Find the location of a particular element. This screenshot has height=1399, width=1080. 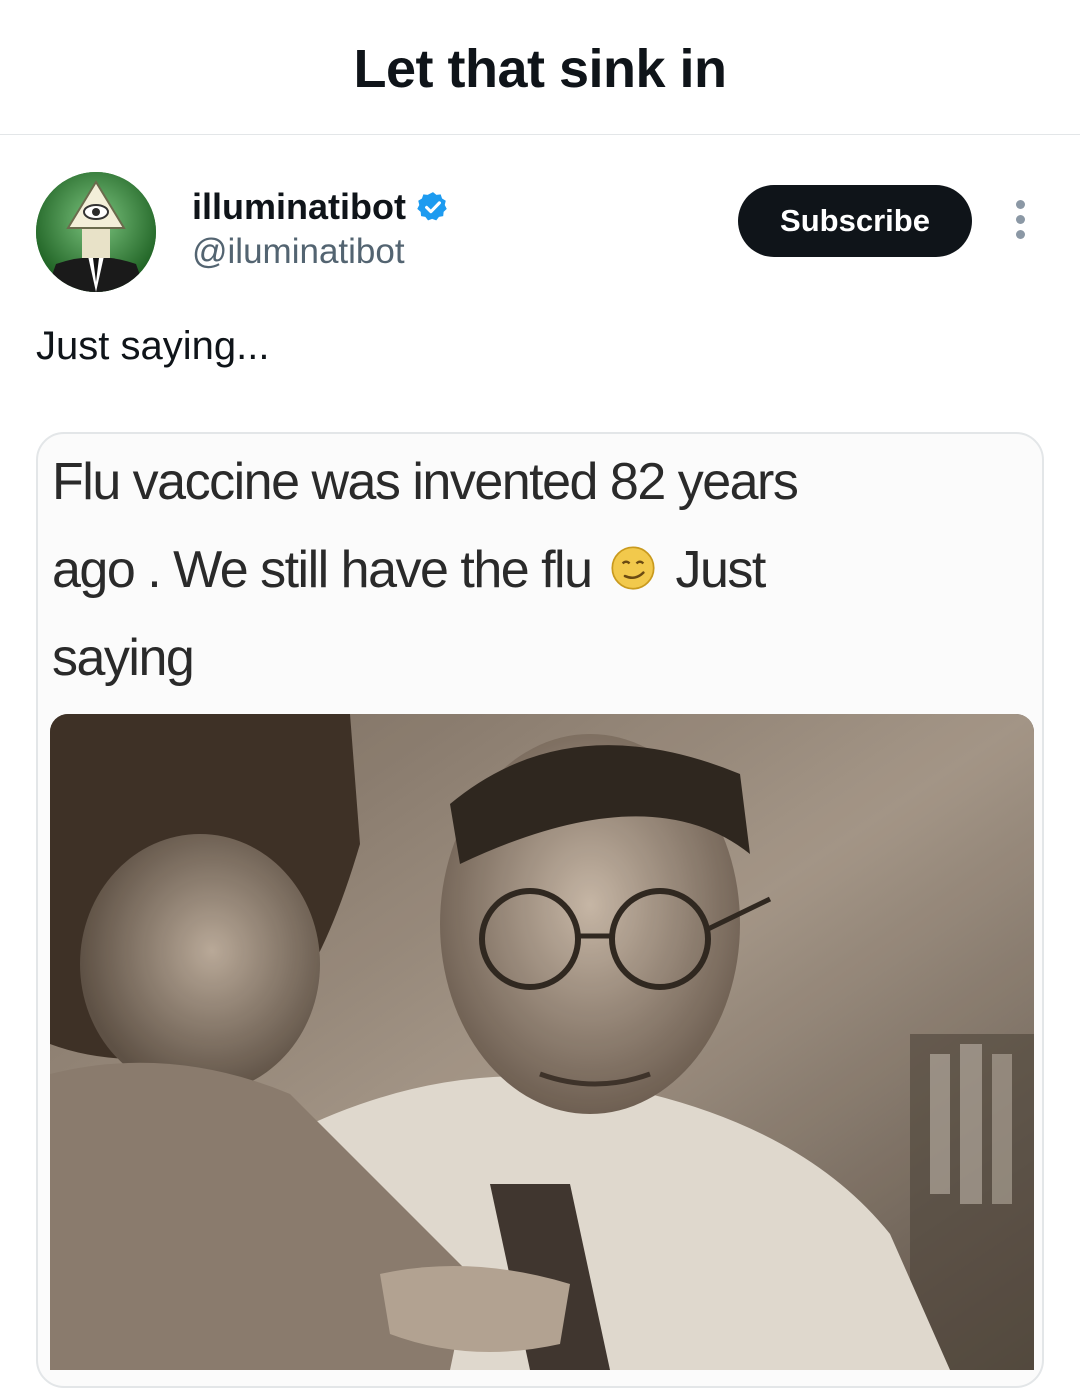

top-bar: Let that sink in is located at coordinates (540, 67).